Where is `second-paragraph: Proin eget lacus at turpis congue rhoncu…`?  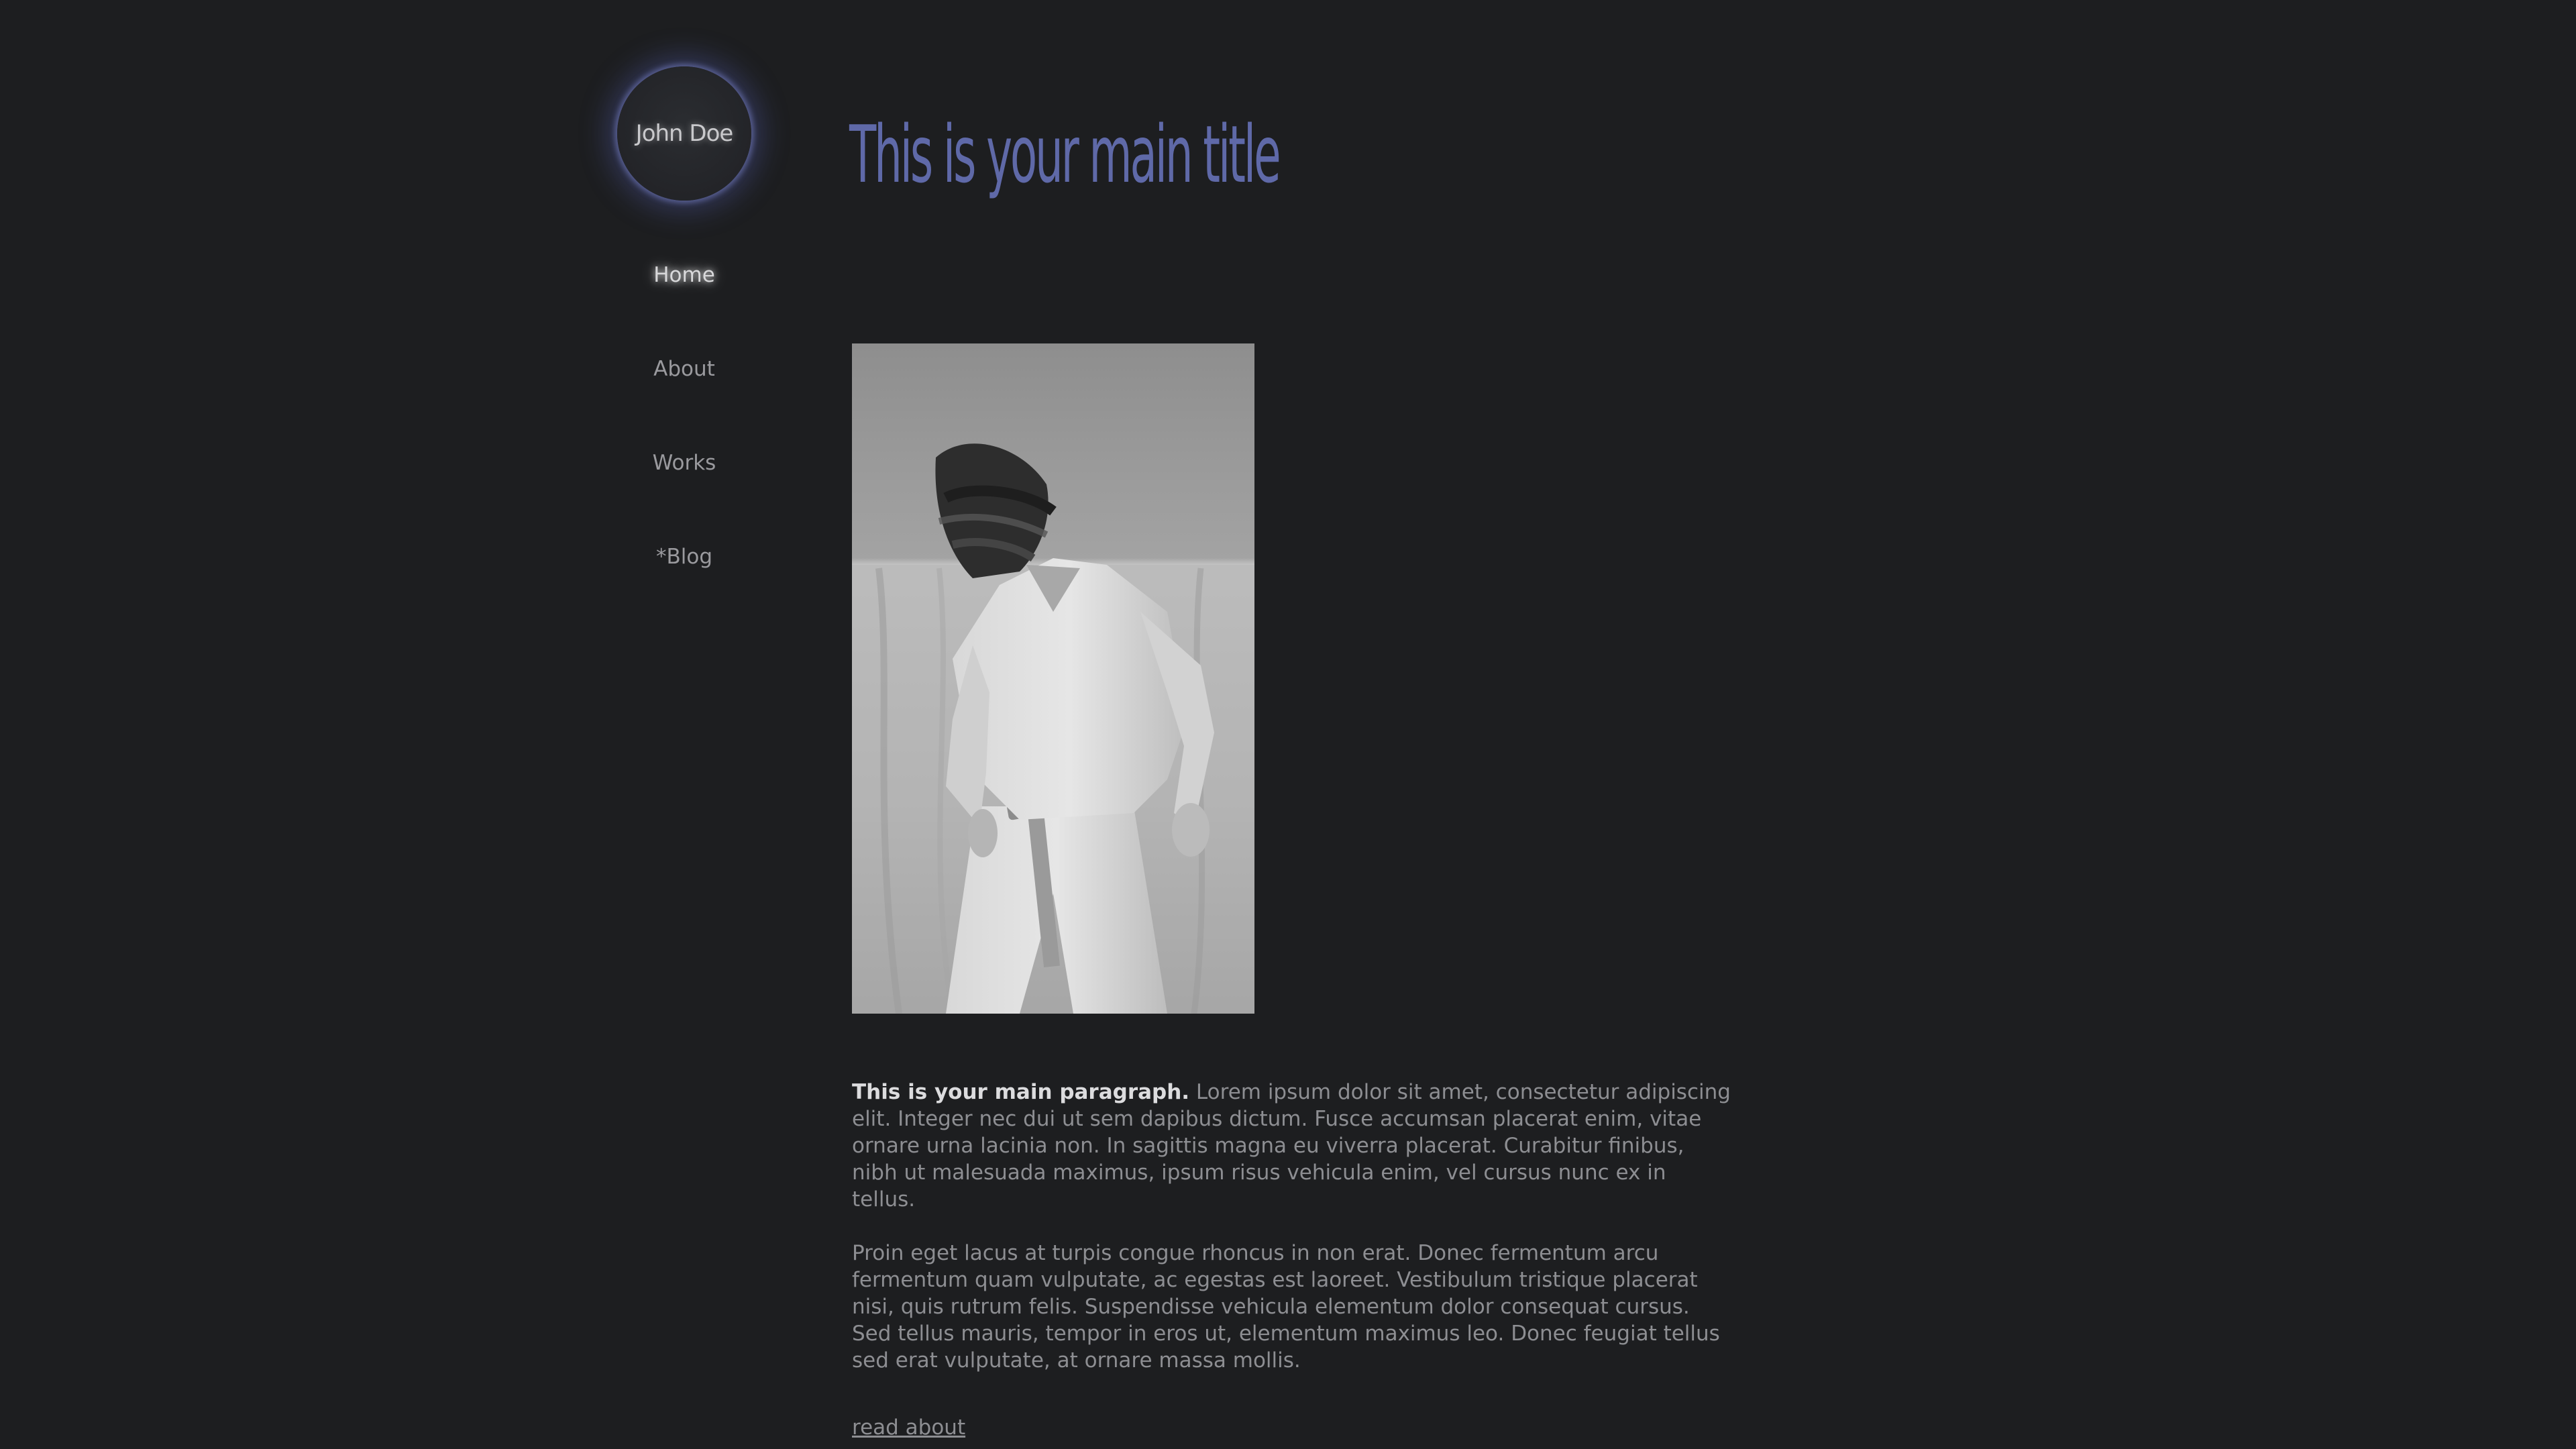
second-paragraph: Proin eget lacus at turpis congue rhoncu… is located at coordinates (1286, 1307).